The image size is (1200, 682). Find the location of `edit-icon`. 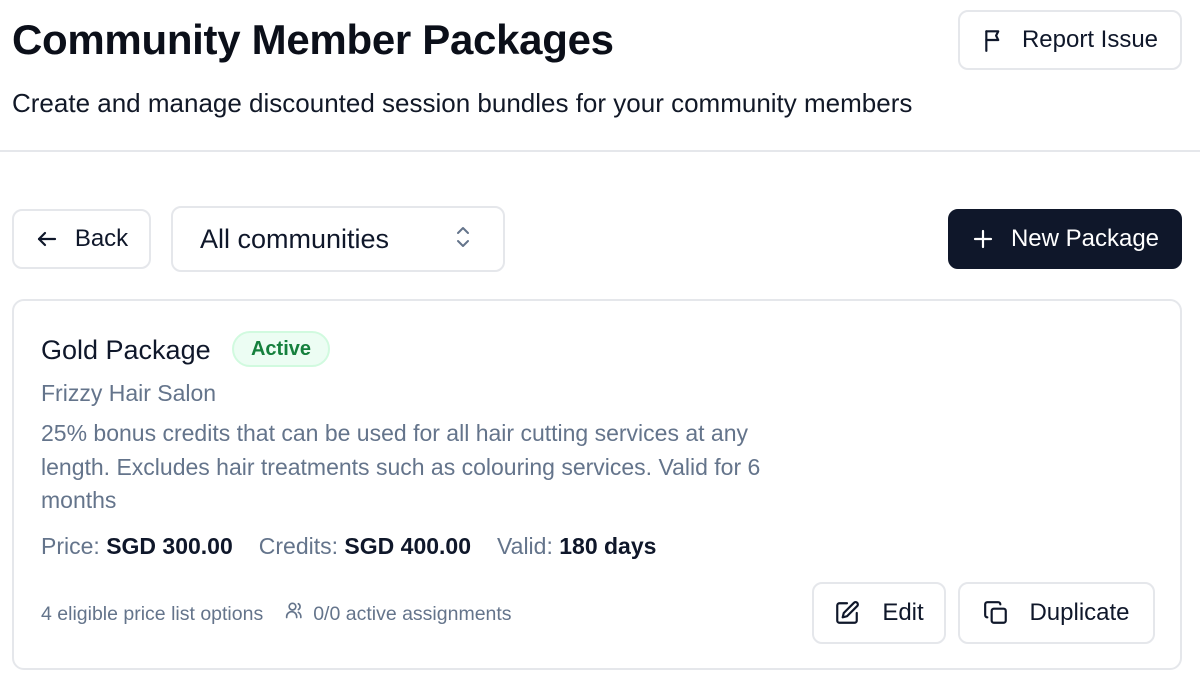

edit-icon is located at coordinates (847, 613).